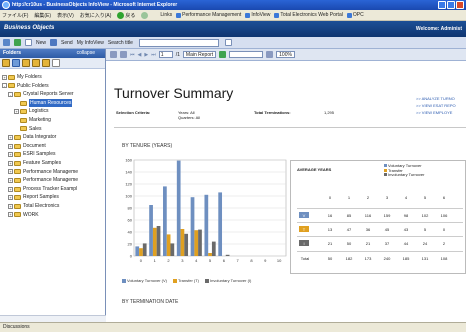 The width and height of the screenshot is (466, 332). Describe the element at coordinates (113, 54) in the screenshot. I see `print-icon` at that location.